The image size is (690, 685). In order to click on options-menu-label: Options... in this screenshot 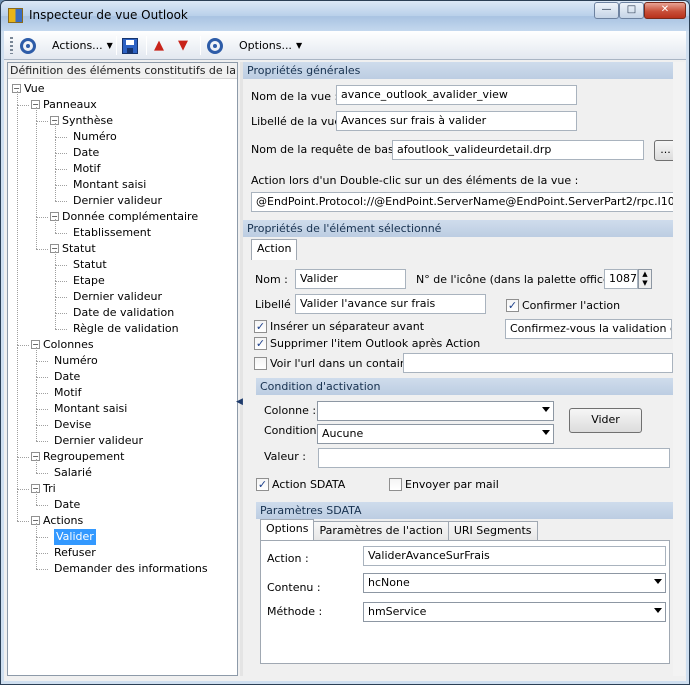, I will do `click(265, 45)`.